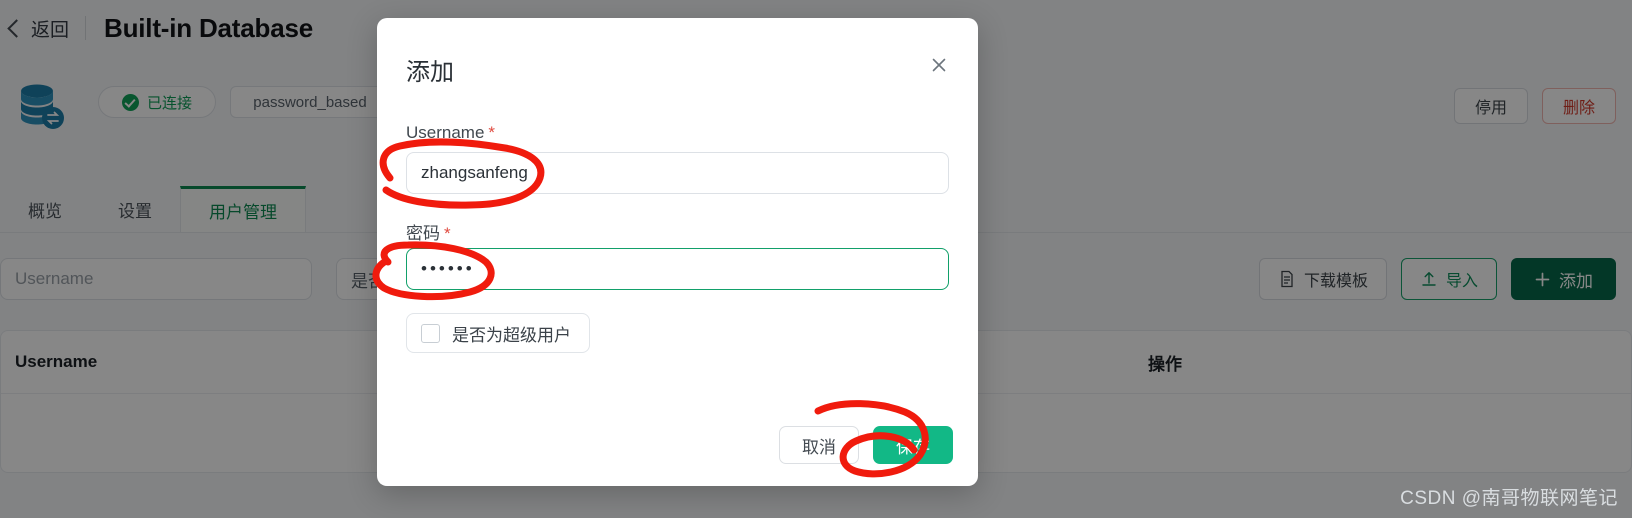 The width and height of the screenshot is (1632, 518). I want to click on username-field-label: Username *, so click(450, 133).